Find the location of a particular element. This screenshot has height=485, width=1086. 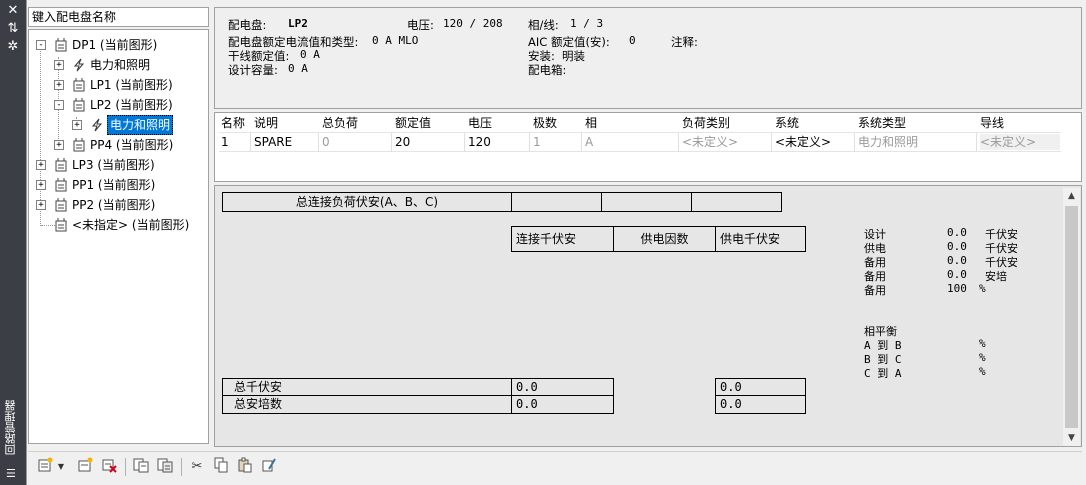

cell-load-category: <未定义> is located at coordinates (710, 142).